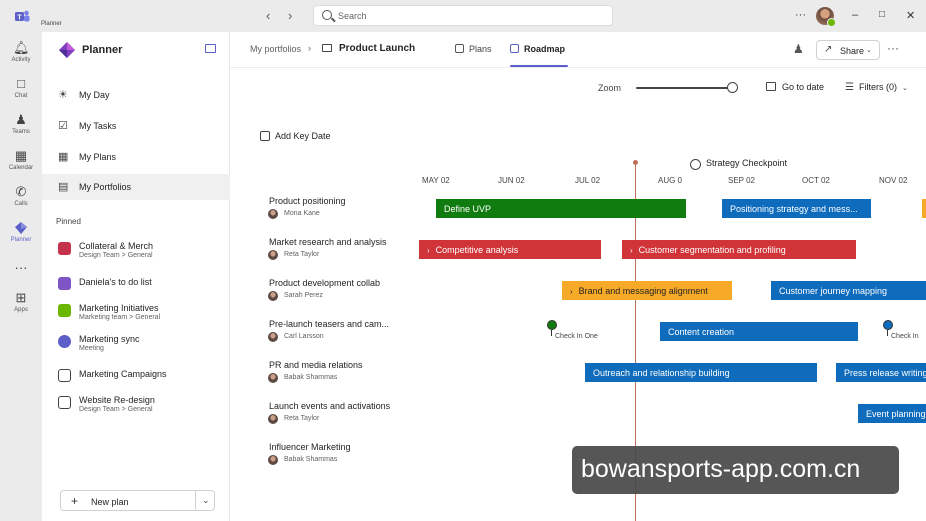 The image size is (926, 521). What do you see at coordinates (852, 51) in the screenshot?
I see `share-label: Share` at bounding box center [852, 51].